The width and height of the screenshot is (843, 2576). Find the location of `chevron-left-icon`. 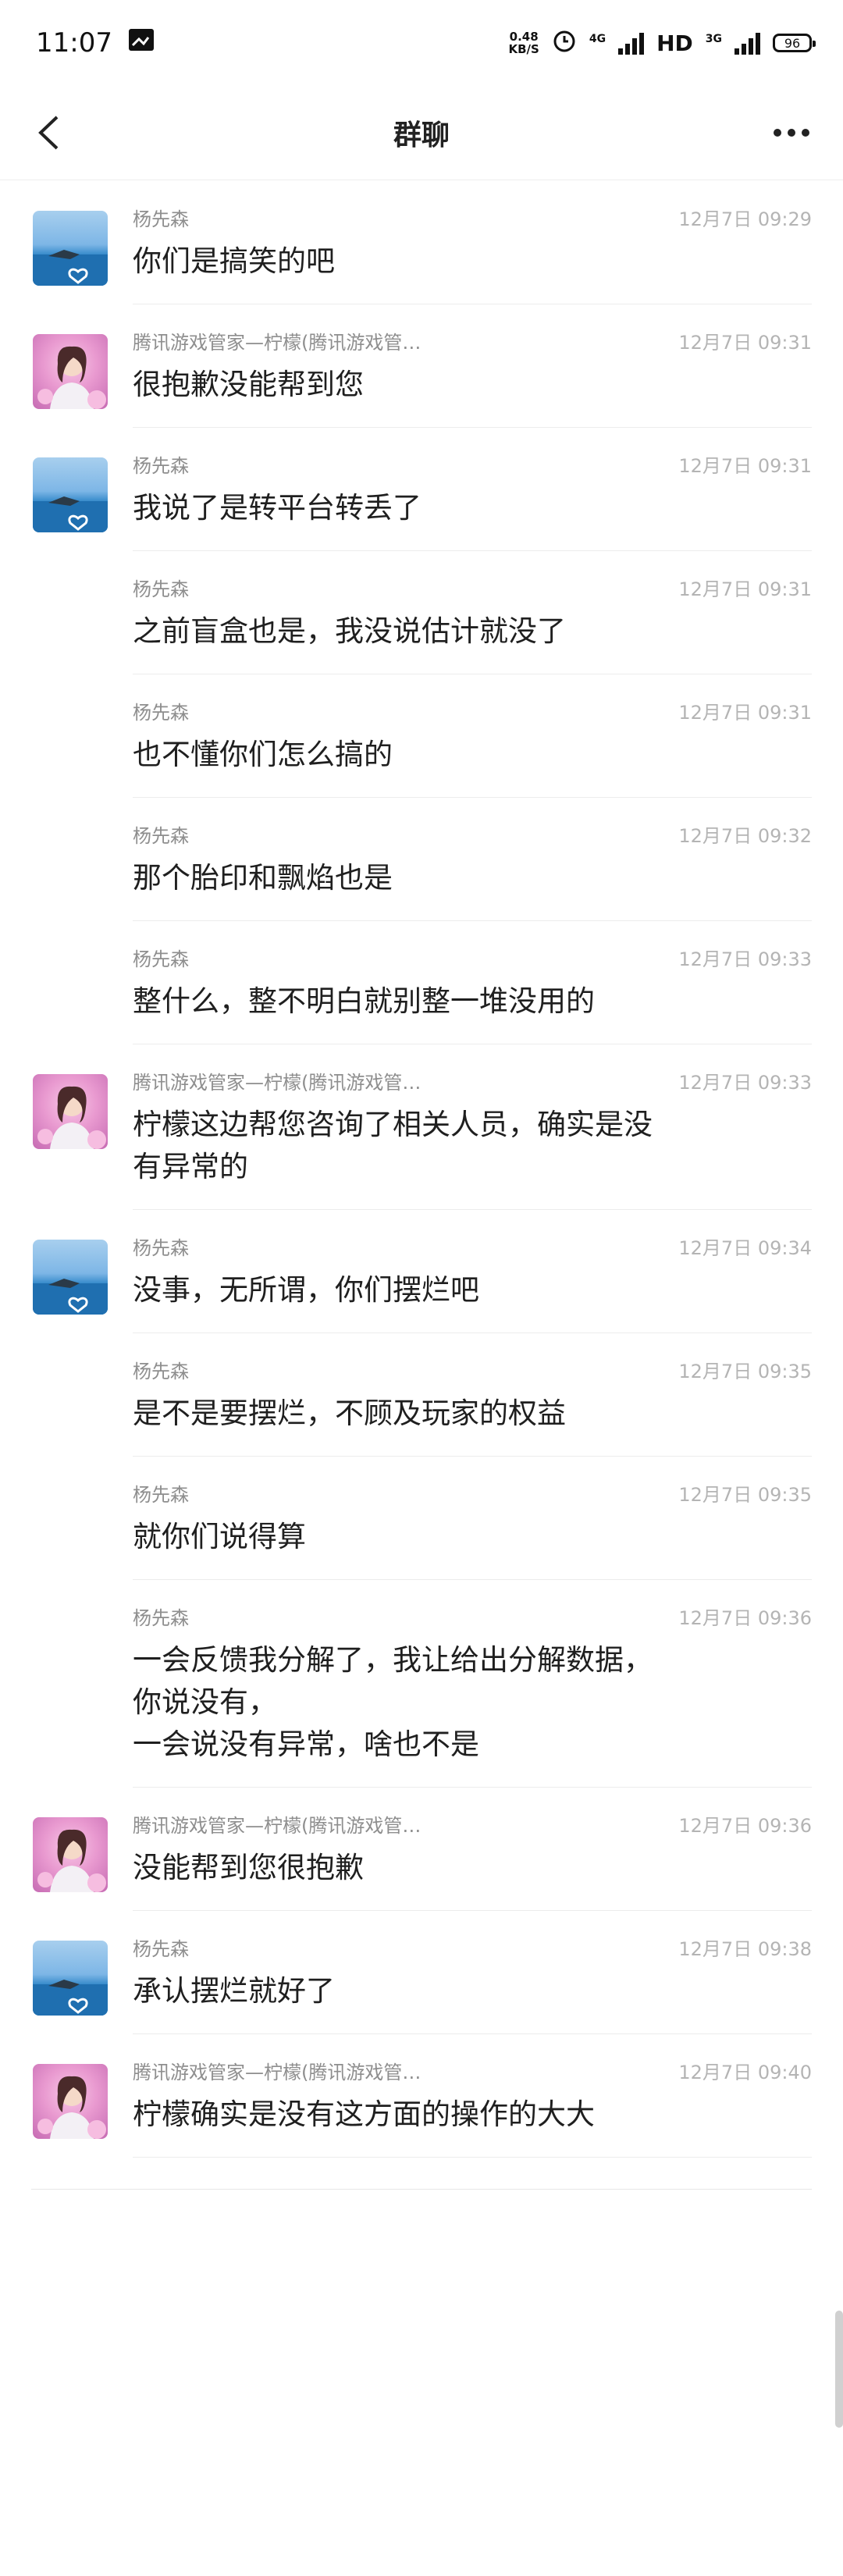

chevron-left-icon is located at coordinates (49, 133).